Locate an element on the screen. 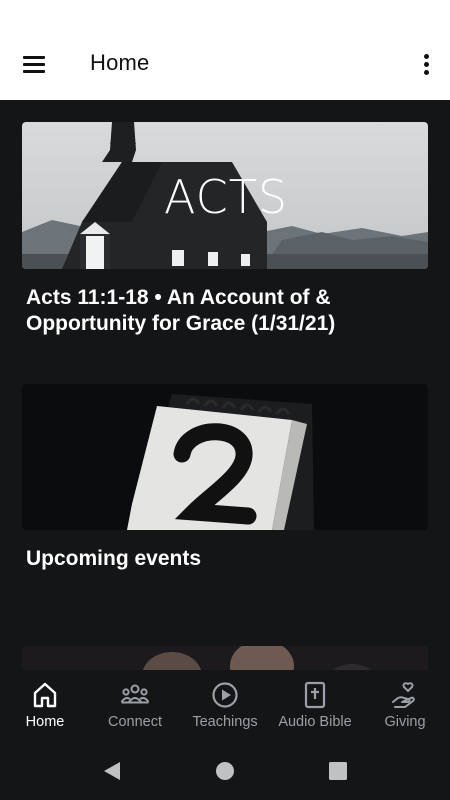 This screenshot has height=800, width=450. nav-label: Home is located at coordinates (45, 722).